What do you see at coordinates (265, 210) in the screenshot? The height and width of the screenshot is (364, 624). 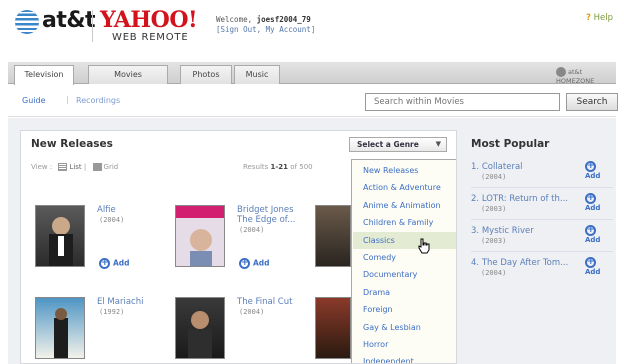 I see `movie-title-line1: Bridget Jones` at bounding box center [265, 210].